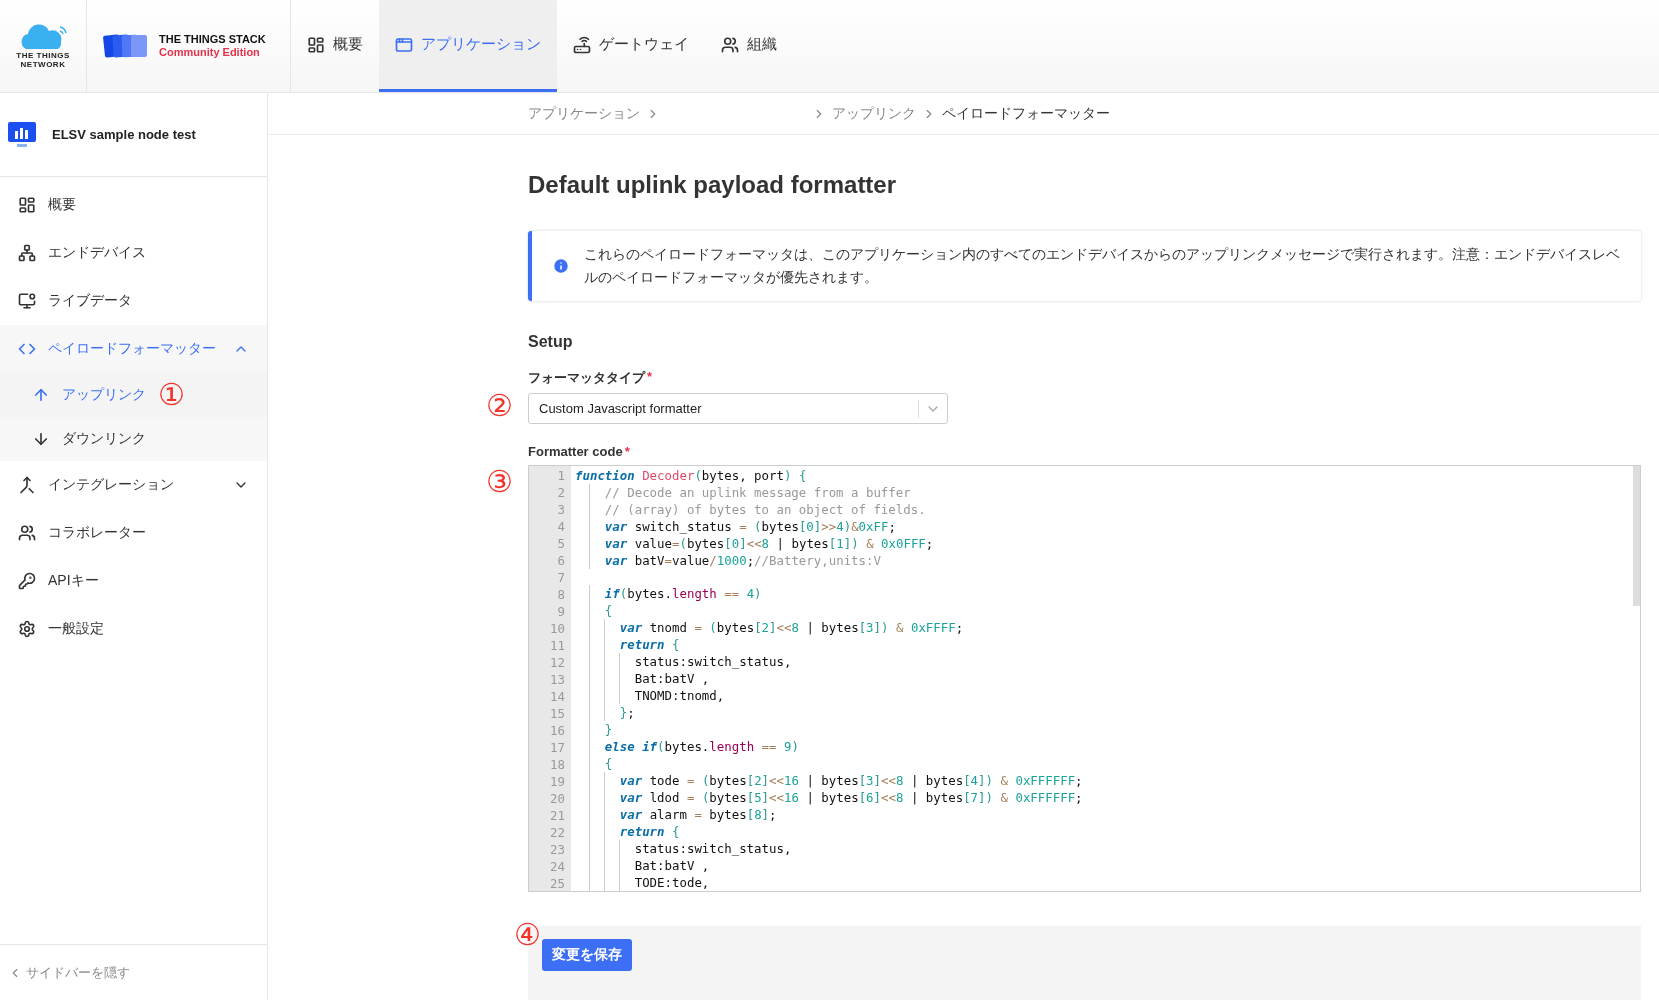 The image size is (1659, 1000). I want to click on step-number: ②, so click(499, 405).